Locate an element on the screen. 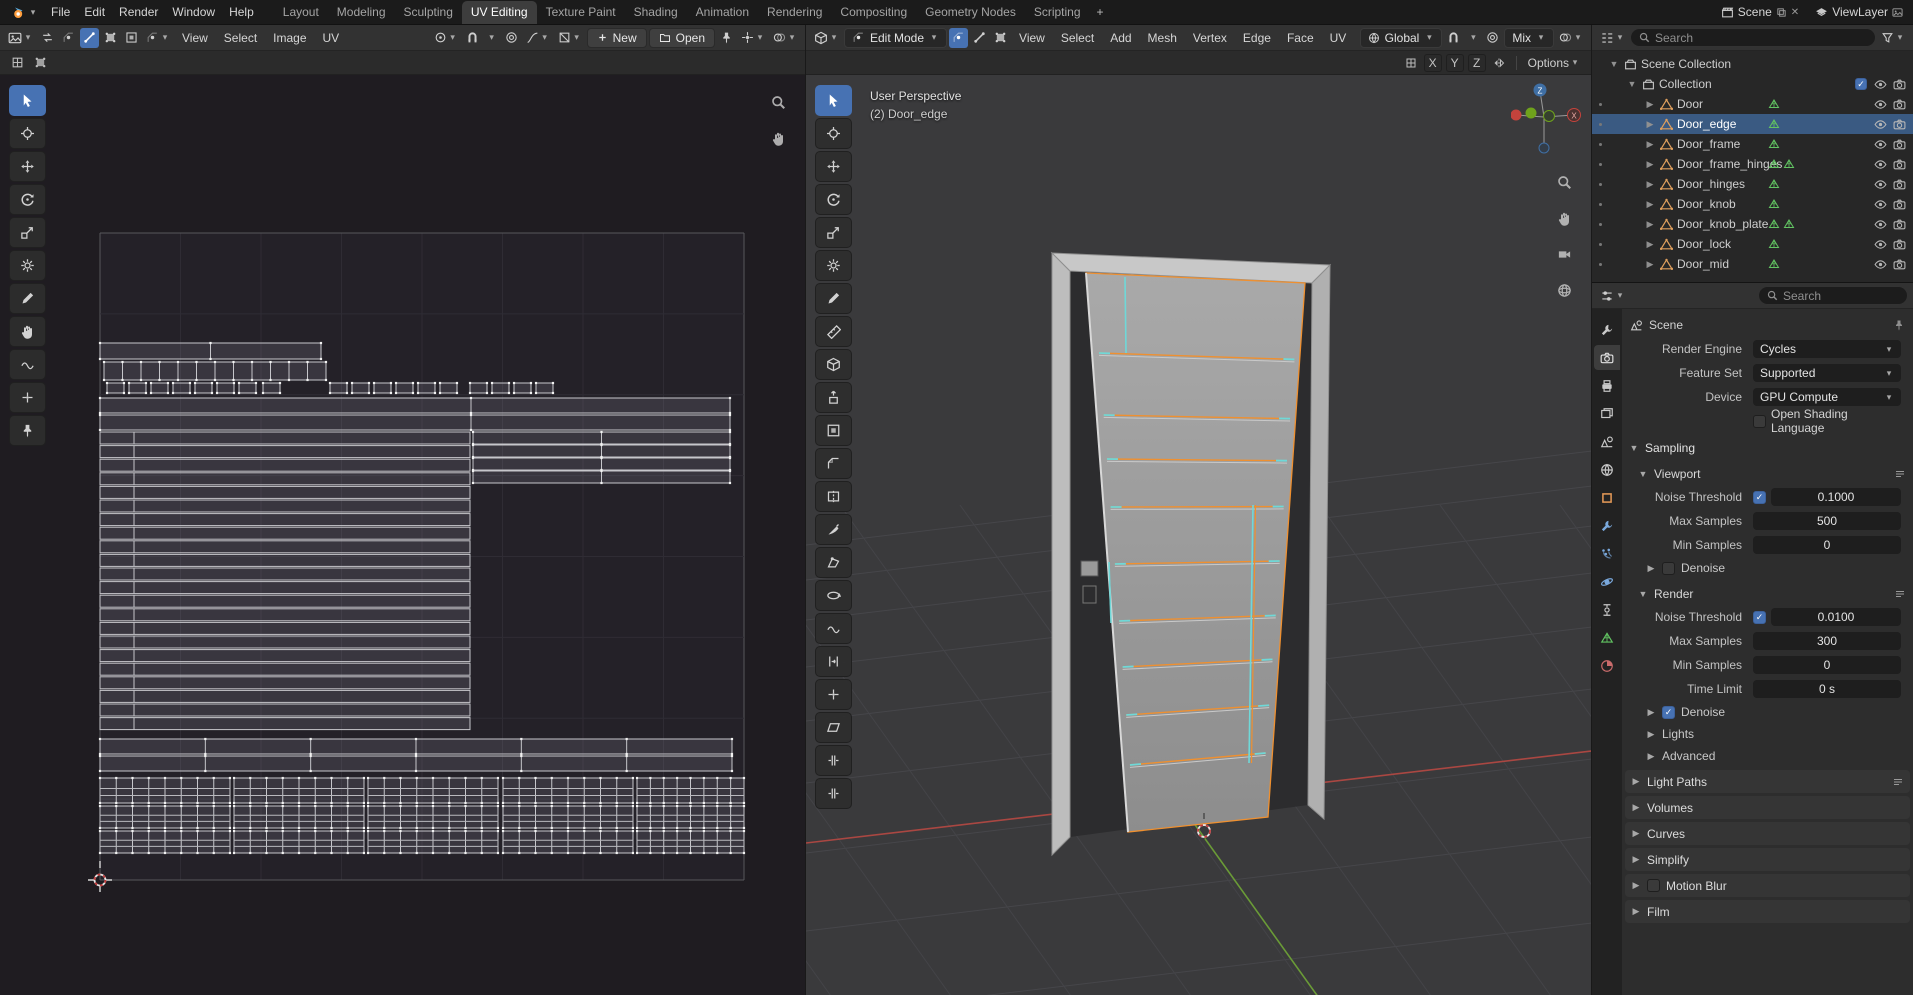  properties-search-input: Search is located at coordinates (1833, 295).